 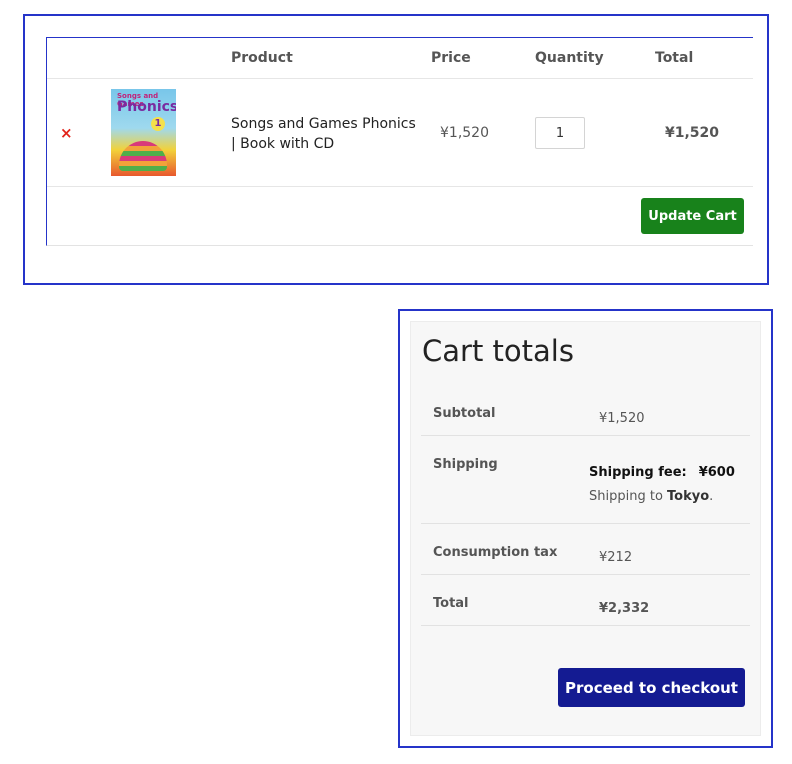 I want to click on quantity-input, so click(x=560, y=133).